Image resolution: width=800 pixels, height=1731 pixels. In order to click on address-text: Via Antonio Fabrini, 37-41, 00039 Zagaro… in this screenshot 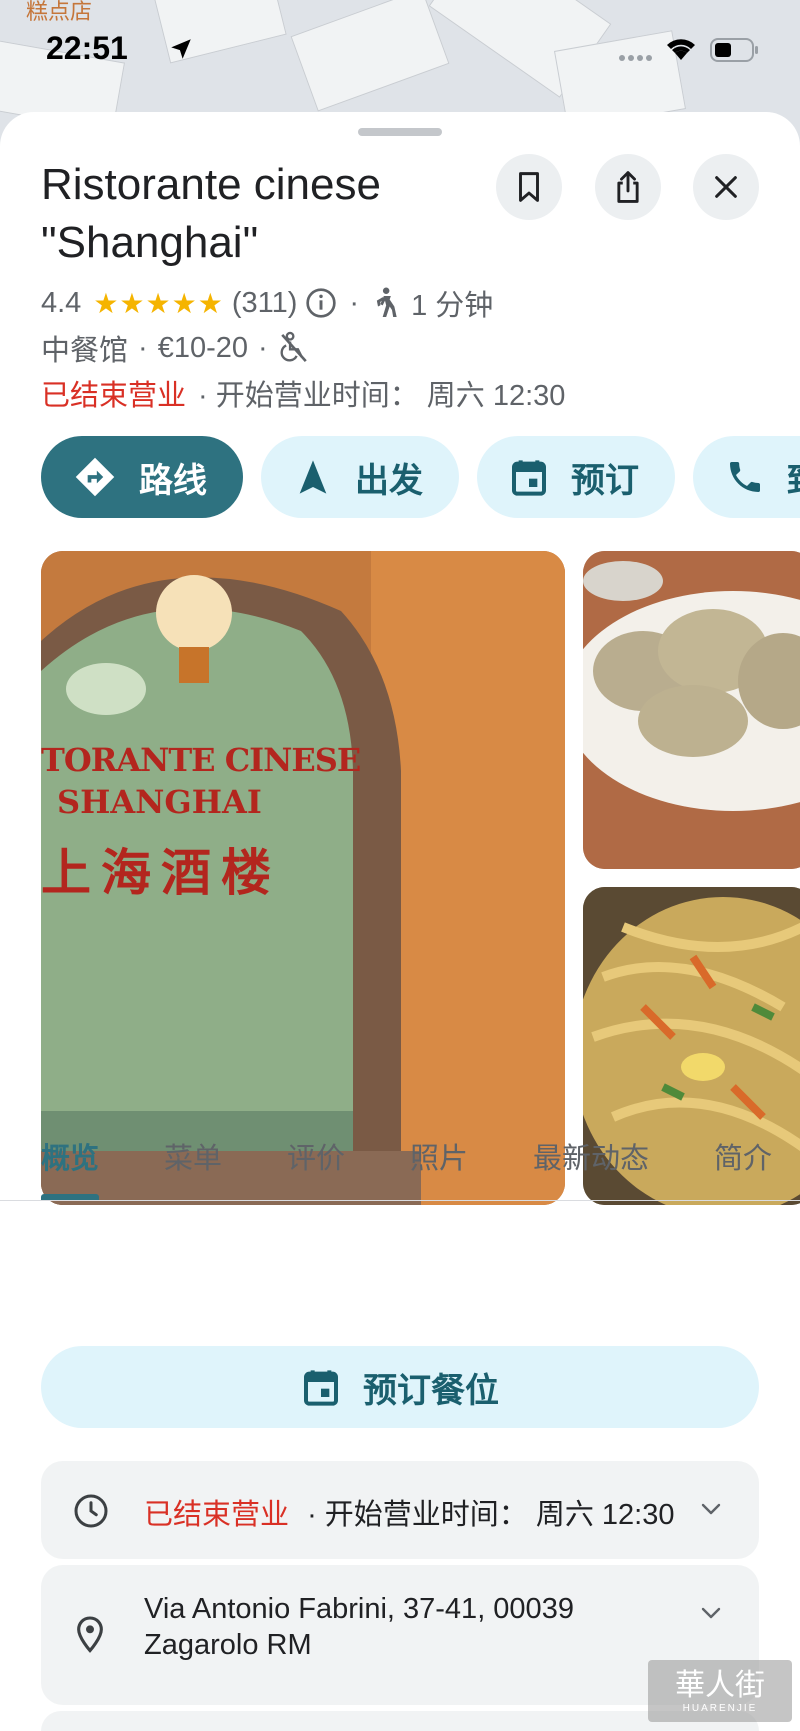, I will do `click(359, 1627)`.